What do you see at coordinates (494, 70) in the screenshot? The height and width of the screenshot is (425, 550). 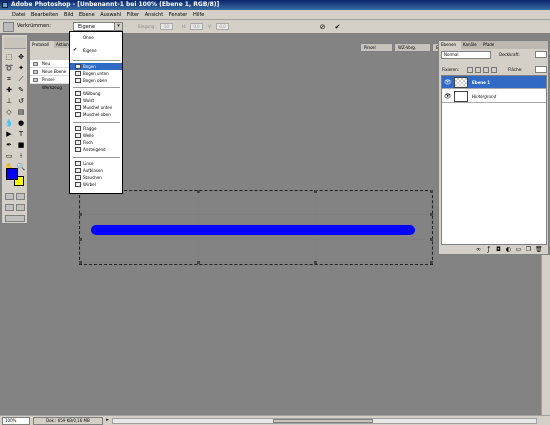 I see `lock-all-icon` at bounding box center [494, 70].